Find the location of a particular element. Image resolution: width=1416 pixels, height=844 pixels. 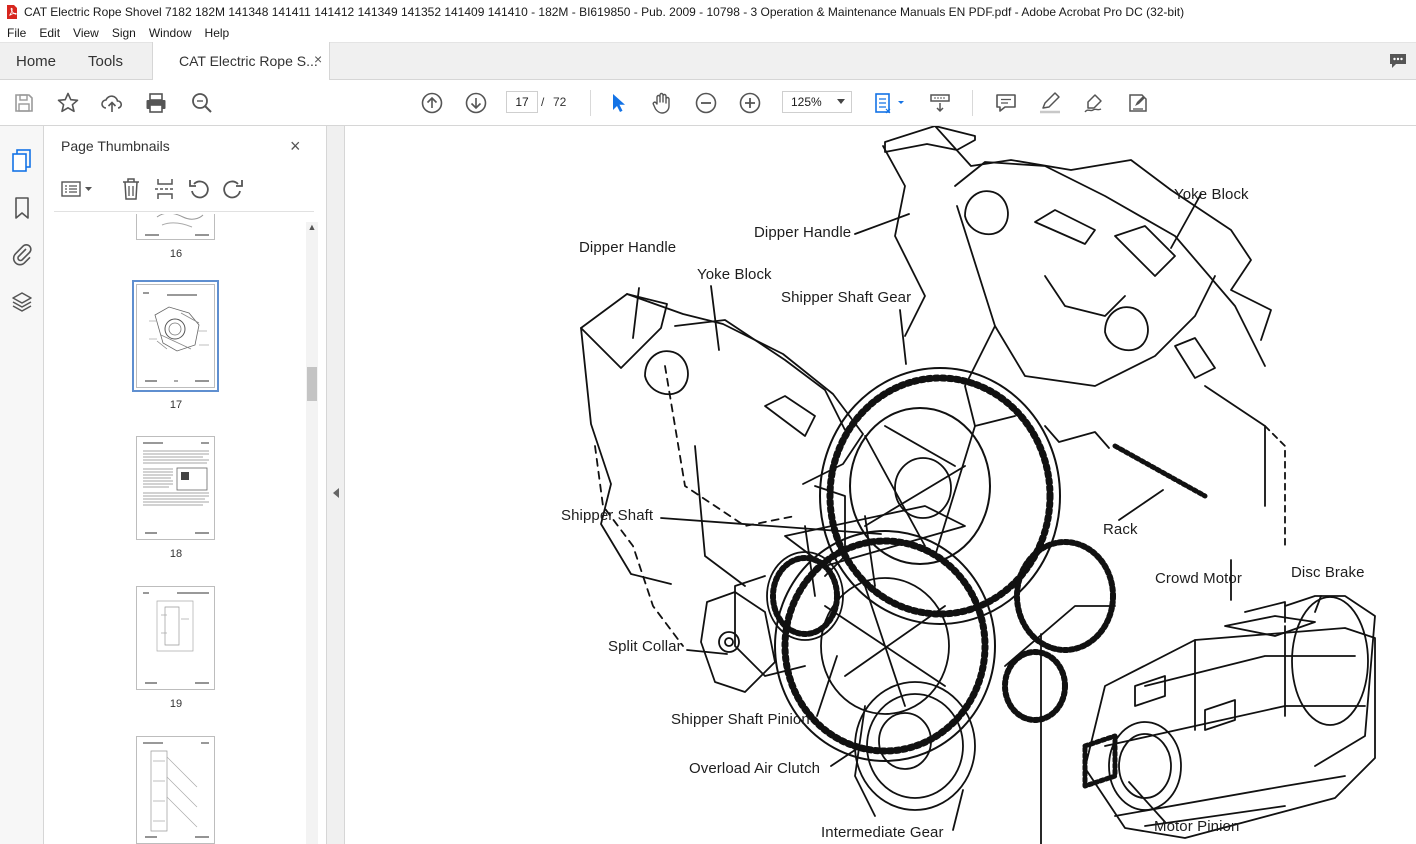

label-shipper-shaft-gear: Shipper Shaft Gear is located at coordinates (846, 297).